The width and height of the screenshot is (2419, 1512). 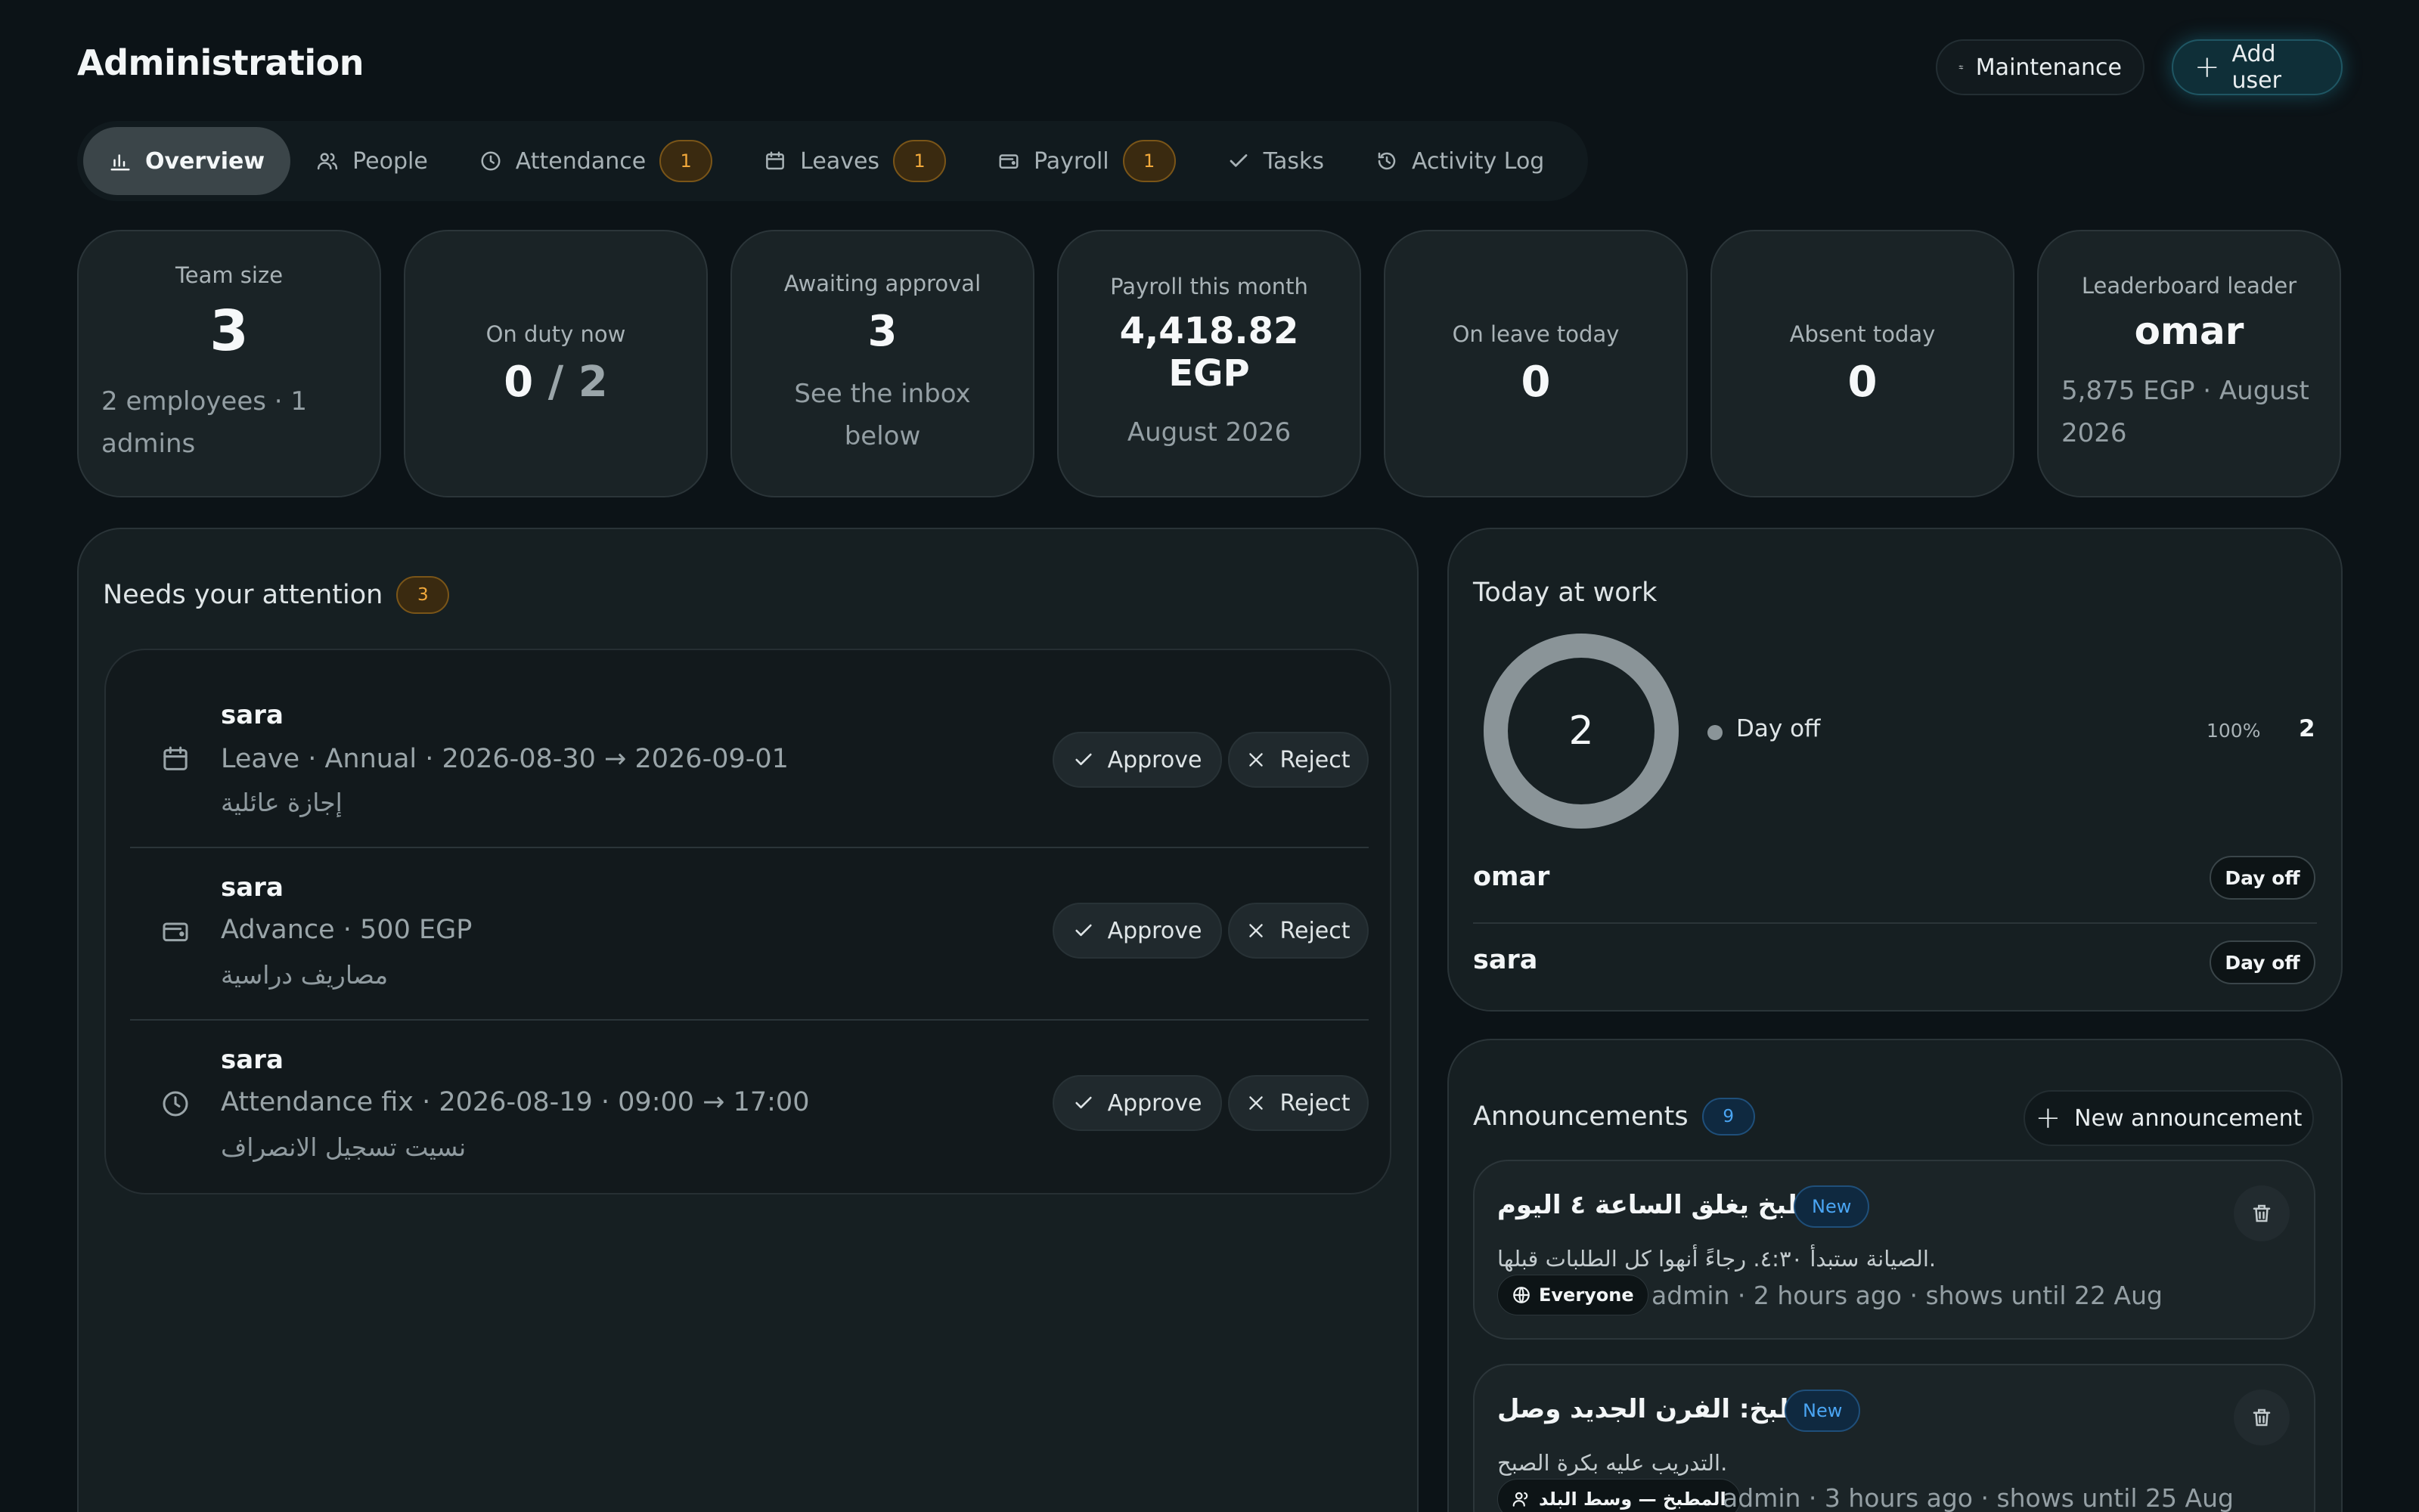 What do you see at coordinates (1612, 1463) in the screenshot?
I see `announcement-body: التدريب عليه بكرة الصبح.` at bounding box center [1612, 1463].